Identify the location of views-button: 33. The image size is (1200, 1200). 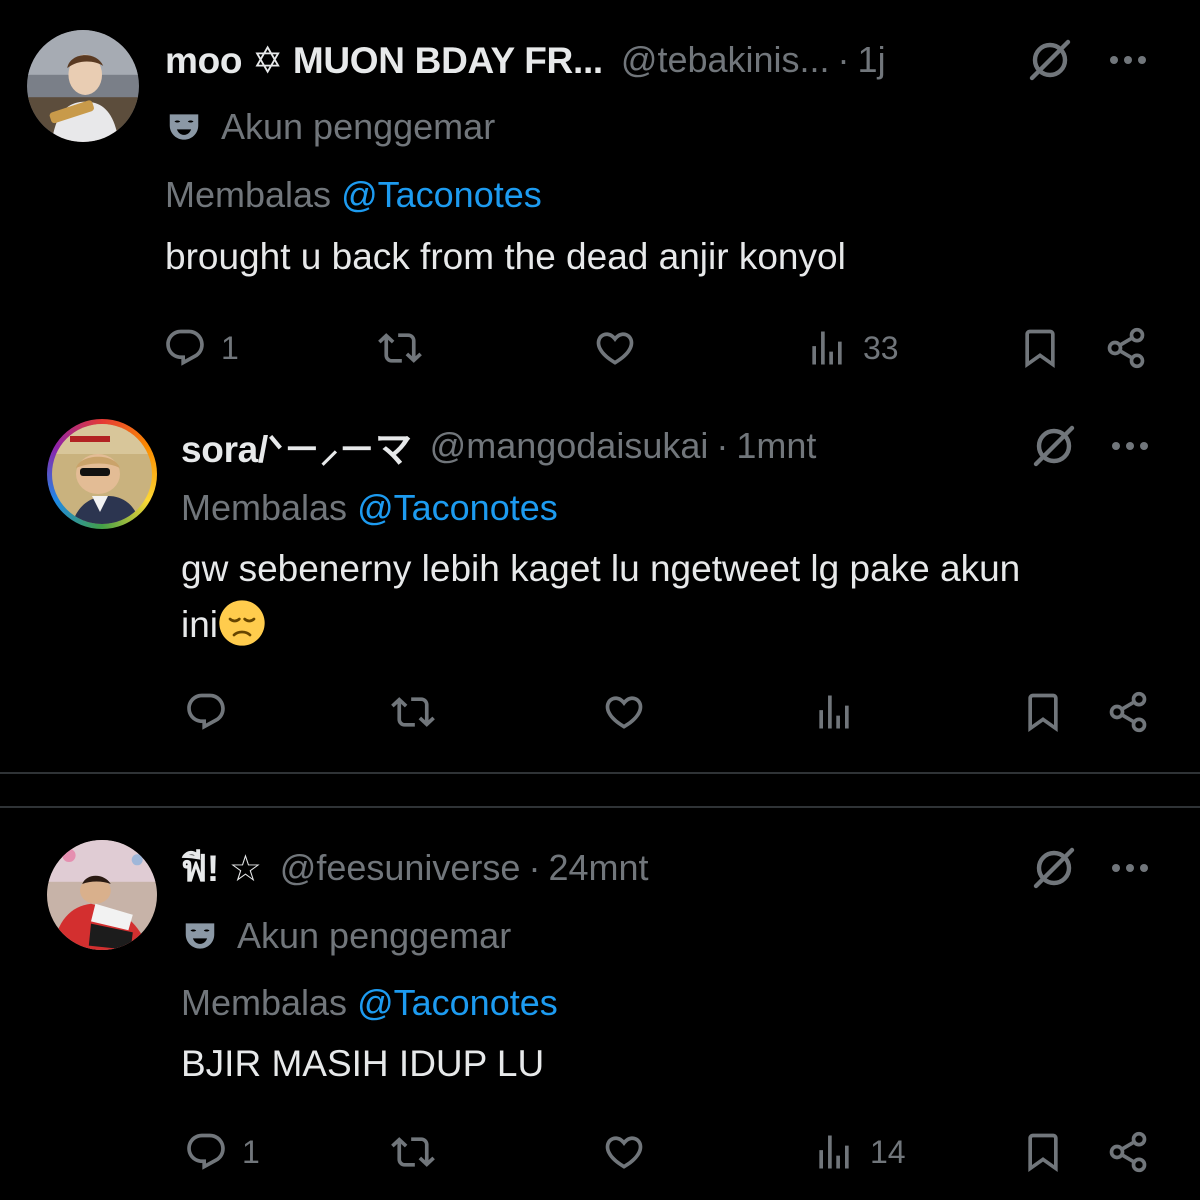
(852, 348).